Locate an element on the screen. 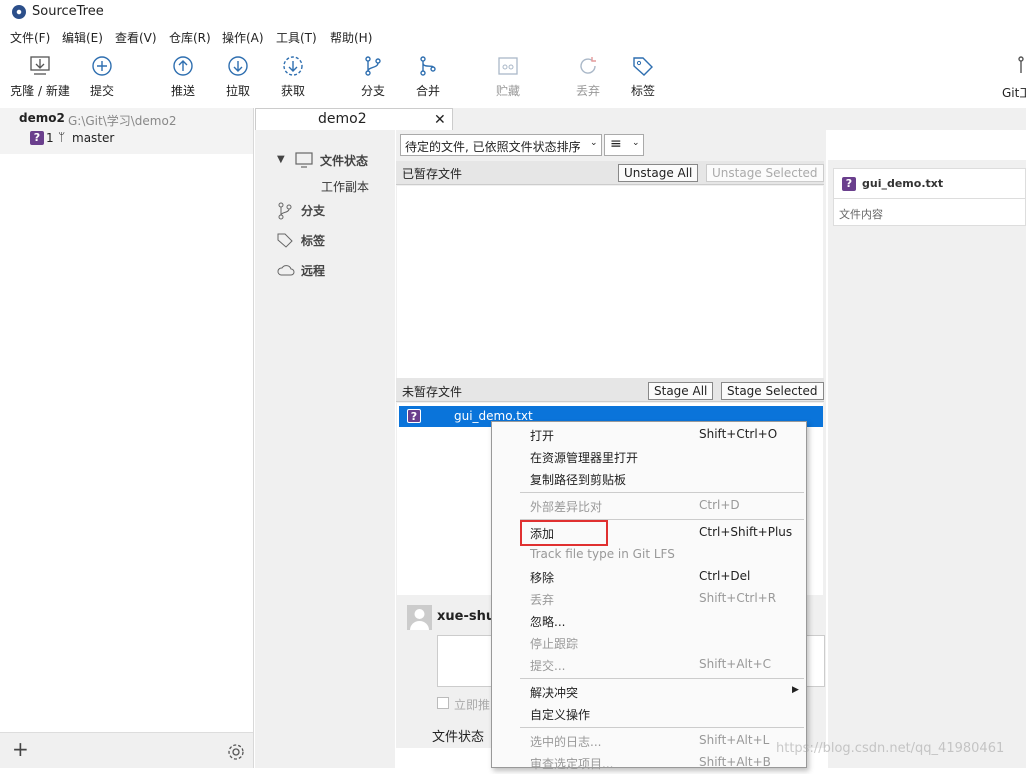 The image size is (1026, 774). clone-button: 克隆 / 新建 is located at coordinates (40, 76).